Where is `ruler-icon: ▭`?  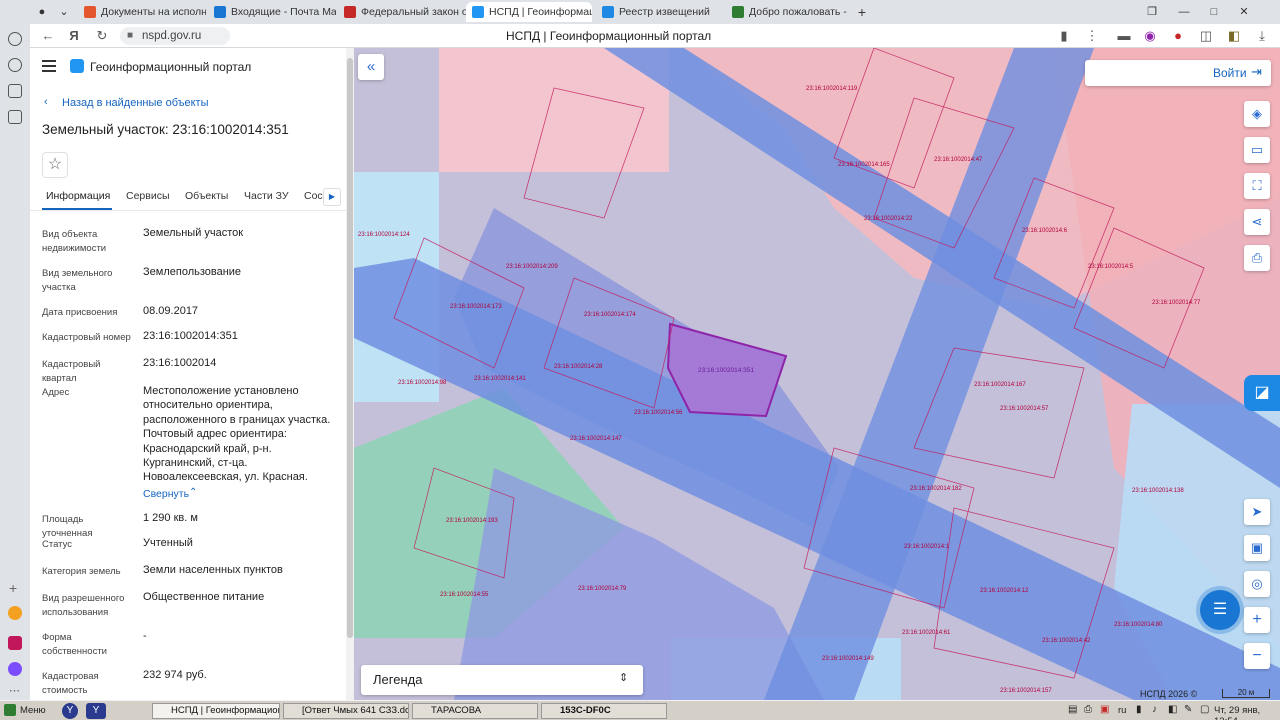
ruler-icon: ▭ is located at coordinates (1257, 150).